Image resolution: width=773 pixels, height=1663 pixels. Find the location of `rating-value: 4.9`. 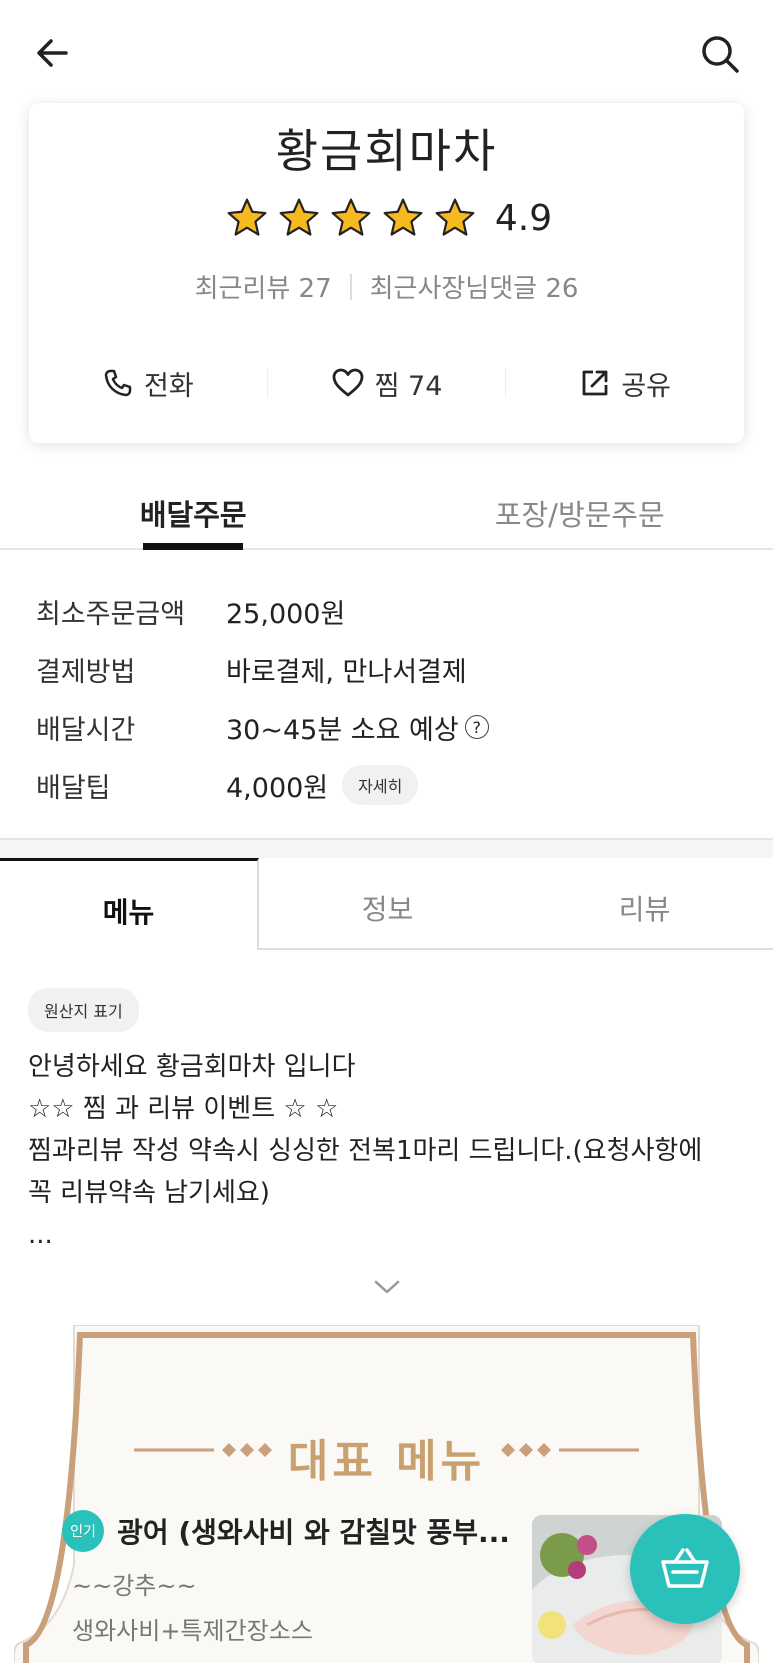

rating-value: 4.9 is located at coordinates (523, 218).